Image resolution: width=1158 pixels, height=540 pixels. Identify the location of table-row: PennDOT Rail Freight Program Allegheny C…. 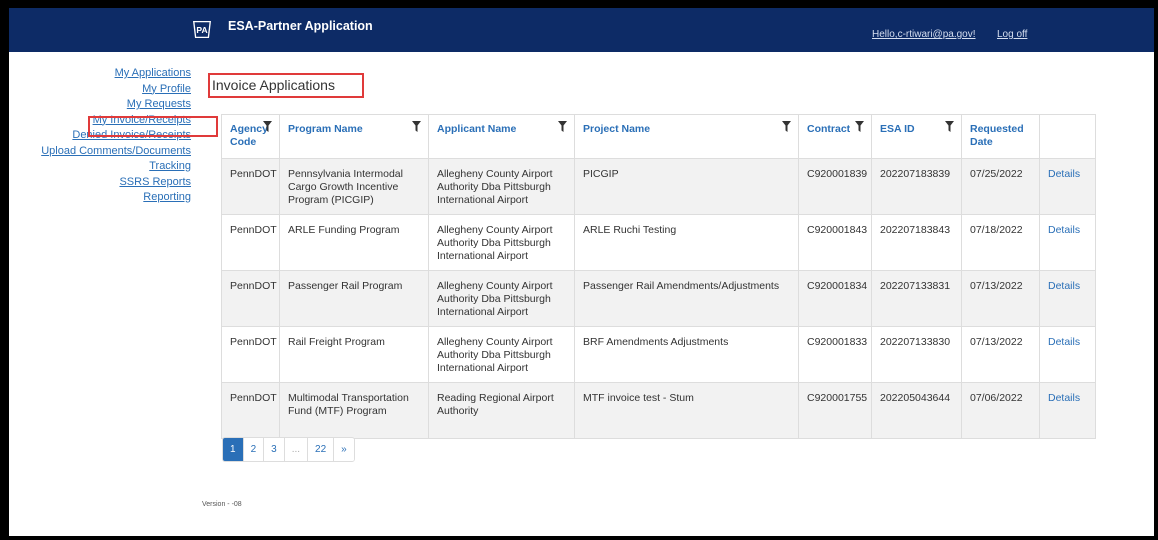
(658, 354).